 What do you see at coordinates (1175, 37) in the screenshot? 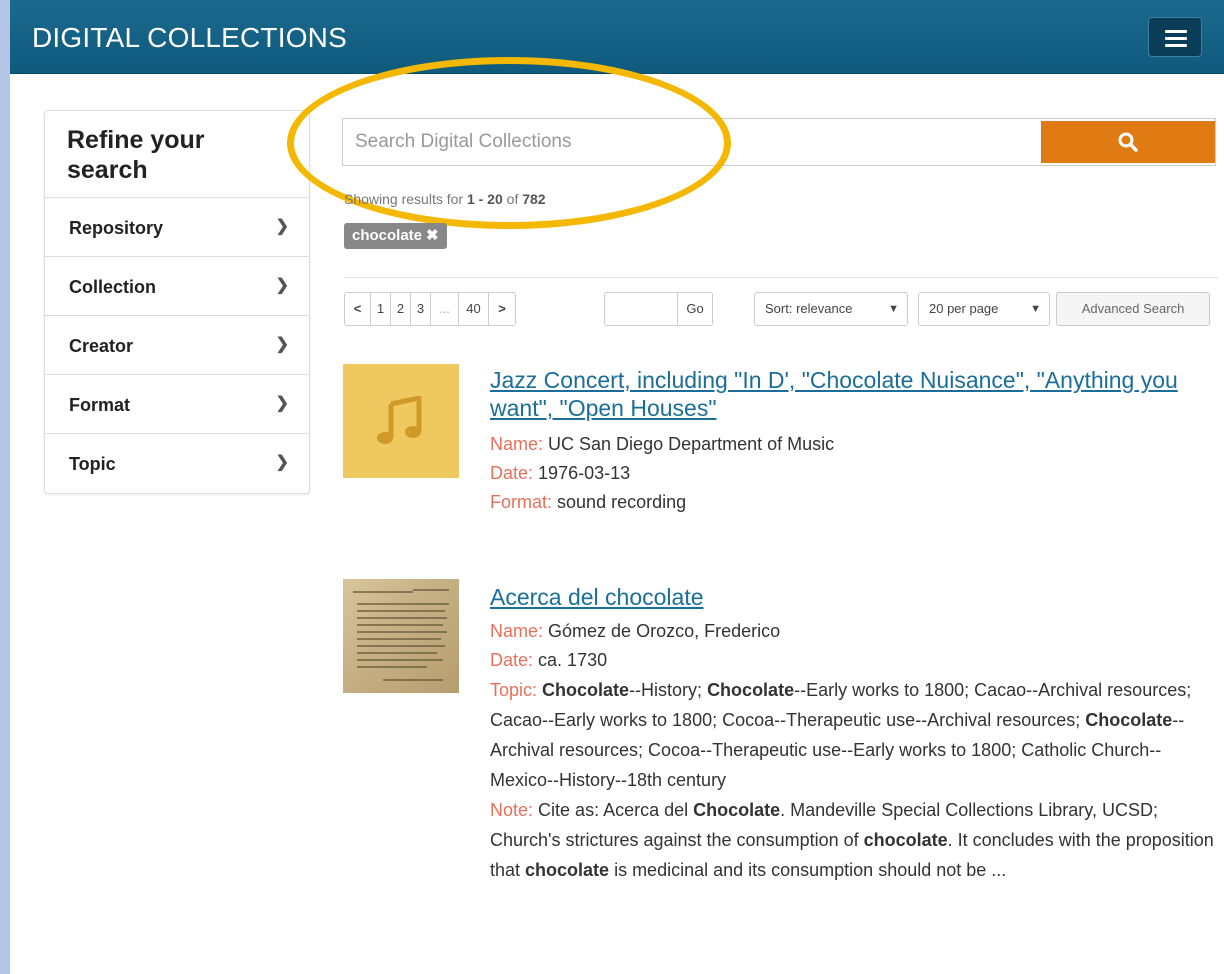
I see `hamburger-menu-button` at bounding box center [1175, 37].